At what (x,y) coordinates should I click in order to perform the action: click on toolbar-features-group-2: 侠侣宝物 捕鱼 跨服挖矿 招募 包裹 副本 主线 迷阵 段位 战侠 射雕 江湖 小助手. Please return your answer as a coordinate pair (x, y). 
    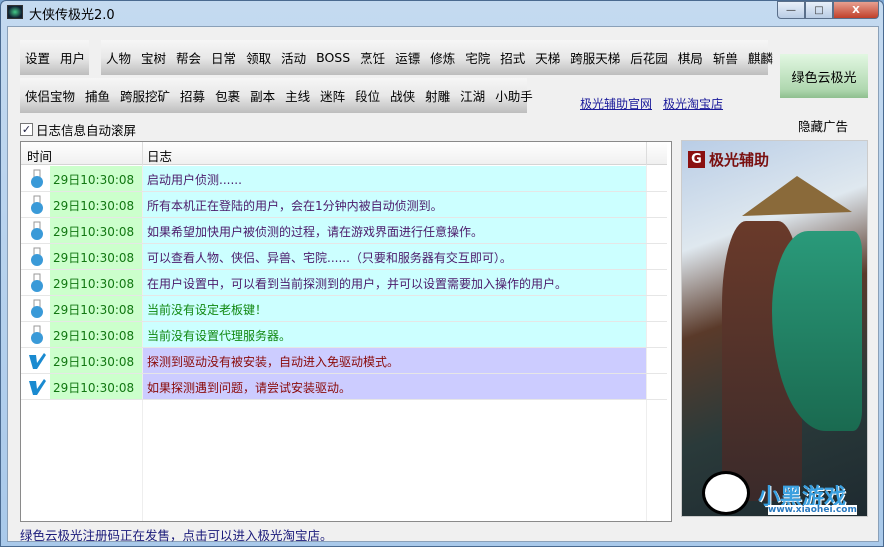
    Looking at the image, I should click on (276, 95).